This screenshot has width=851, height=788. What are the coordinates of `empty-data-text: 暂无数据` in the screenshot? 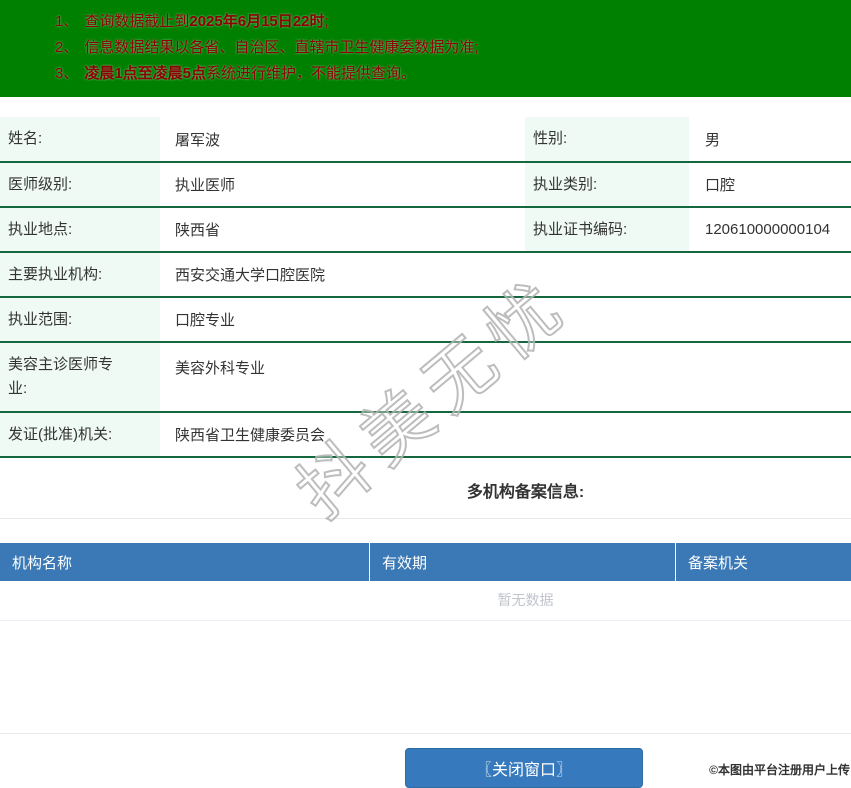 It's located at (425, 601).